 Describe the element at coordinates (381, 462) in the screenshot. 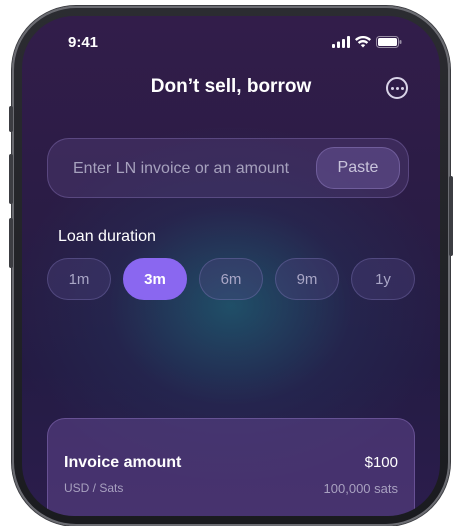

I see `invoice-amount-usd: $100` at that location.